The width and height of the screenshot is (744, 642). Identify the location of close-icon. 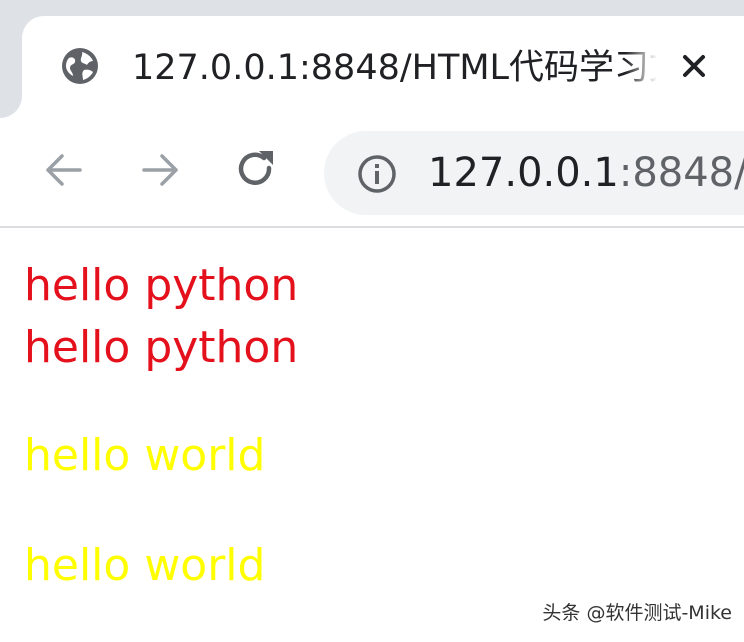
(694, 66).